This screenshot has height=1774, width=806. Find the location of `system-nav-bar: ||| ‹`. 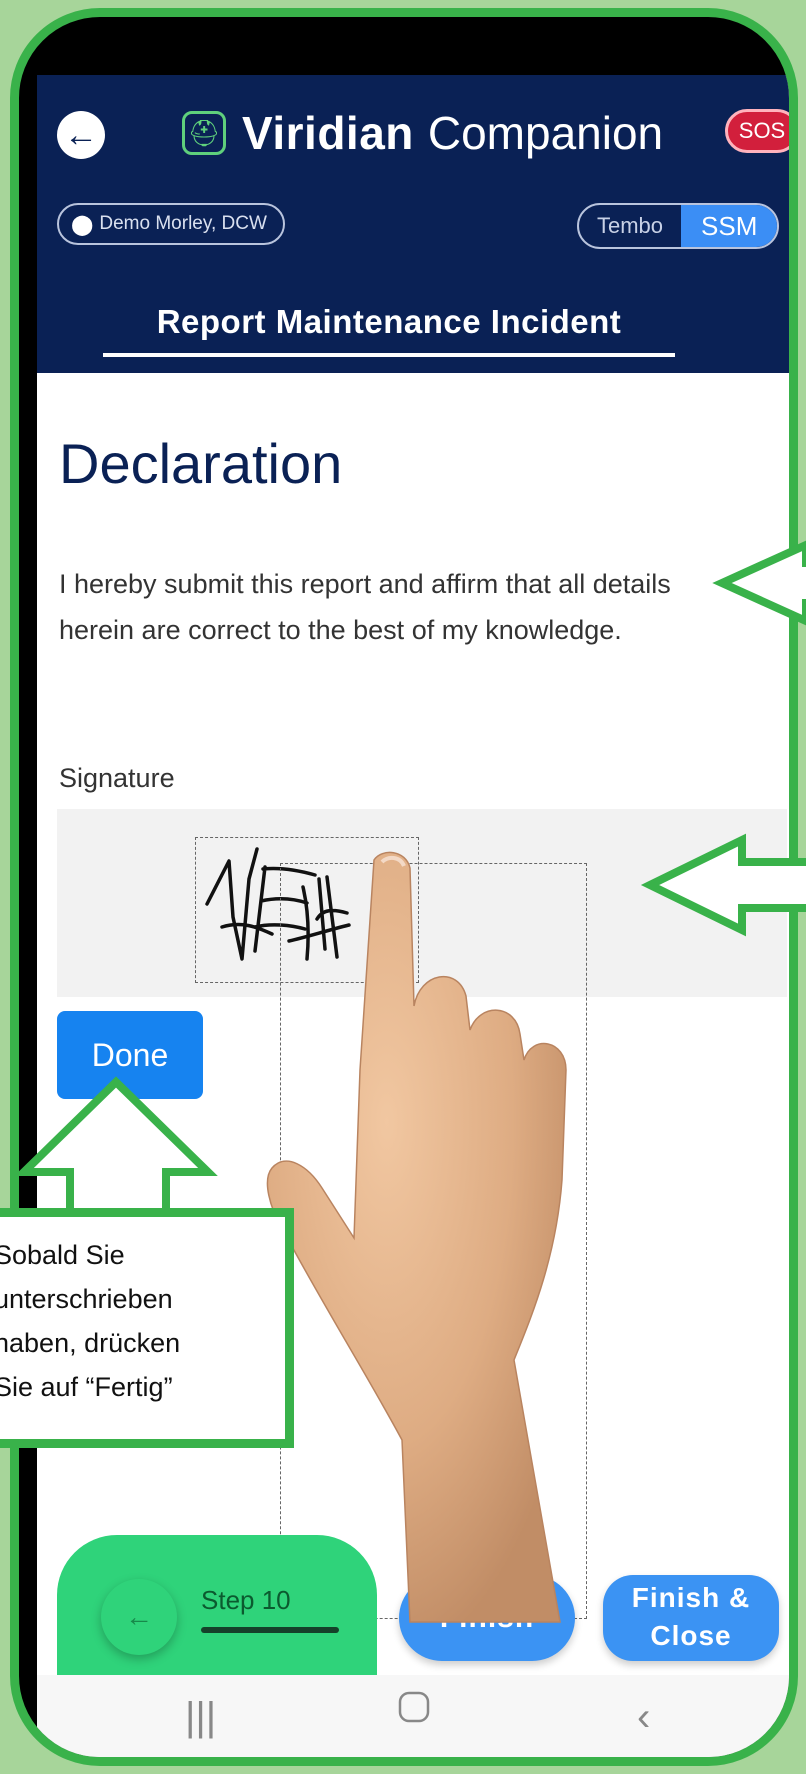

system-nav-bar: ||| ‹ is located at coordinates (413, 1716).